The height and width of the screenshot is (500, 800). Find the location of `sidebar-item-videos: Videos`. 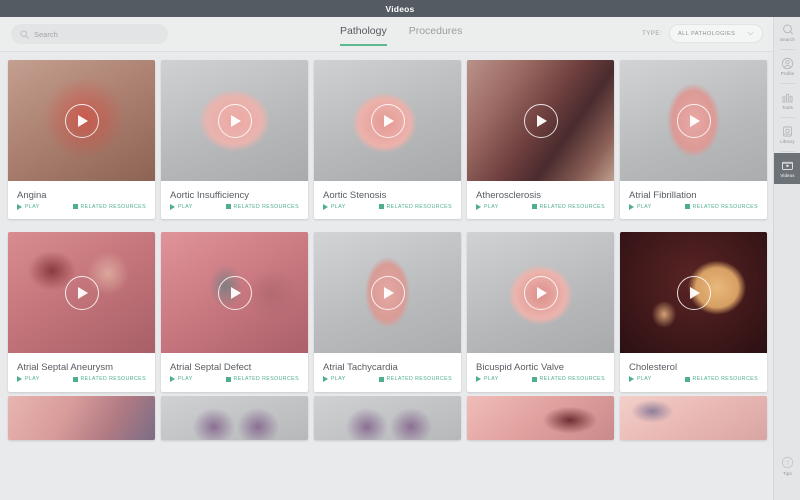

sidebar-item-videos: Videos is located at coordinates (787, 168).